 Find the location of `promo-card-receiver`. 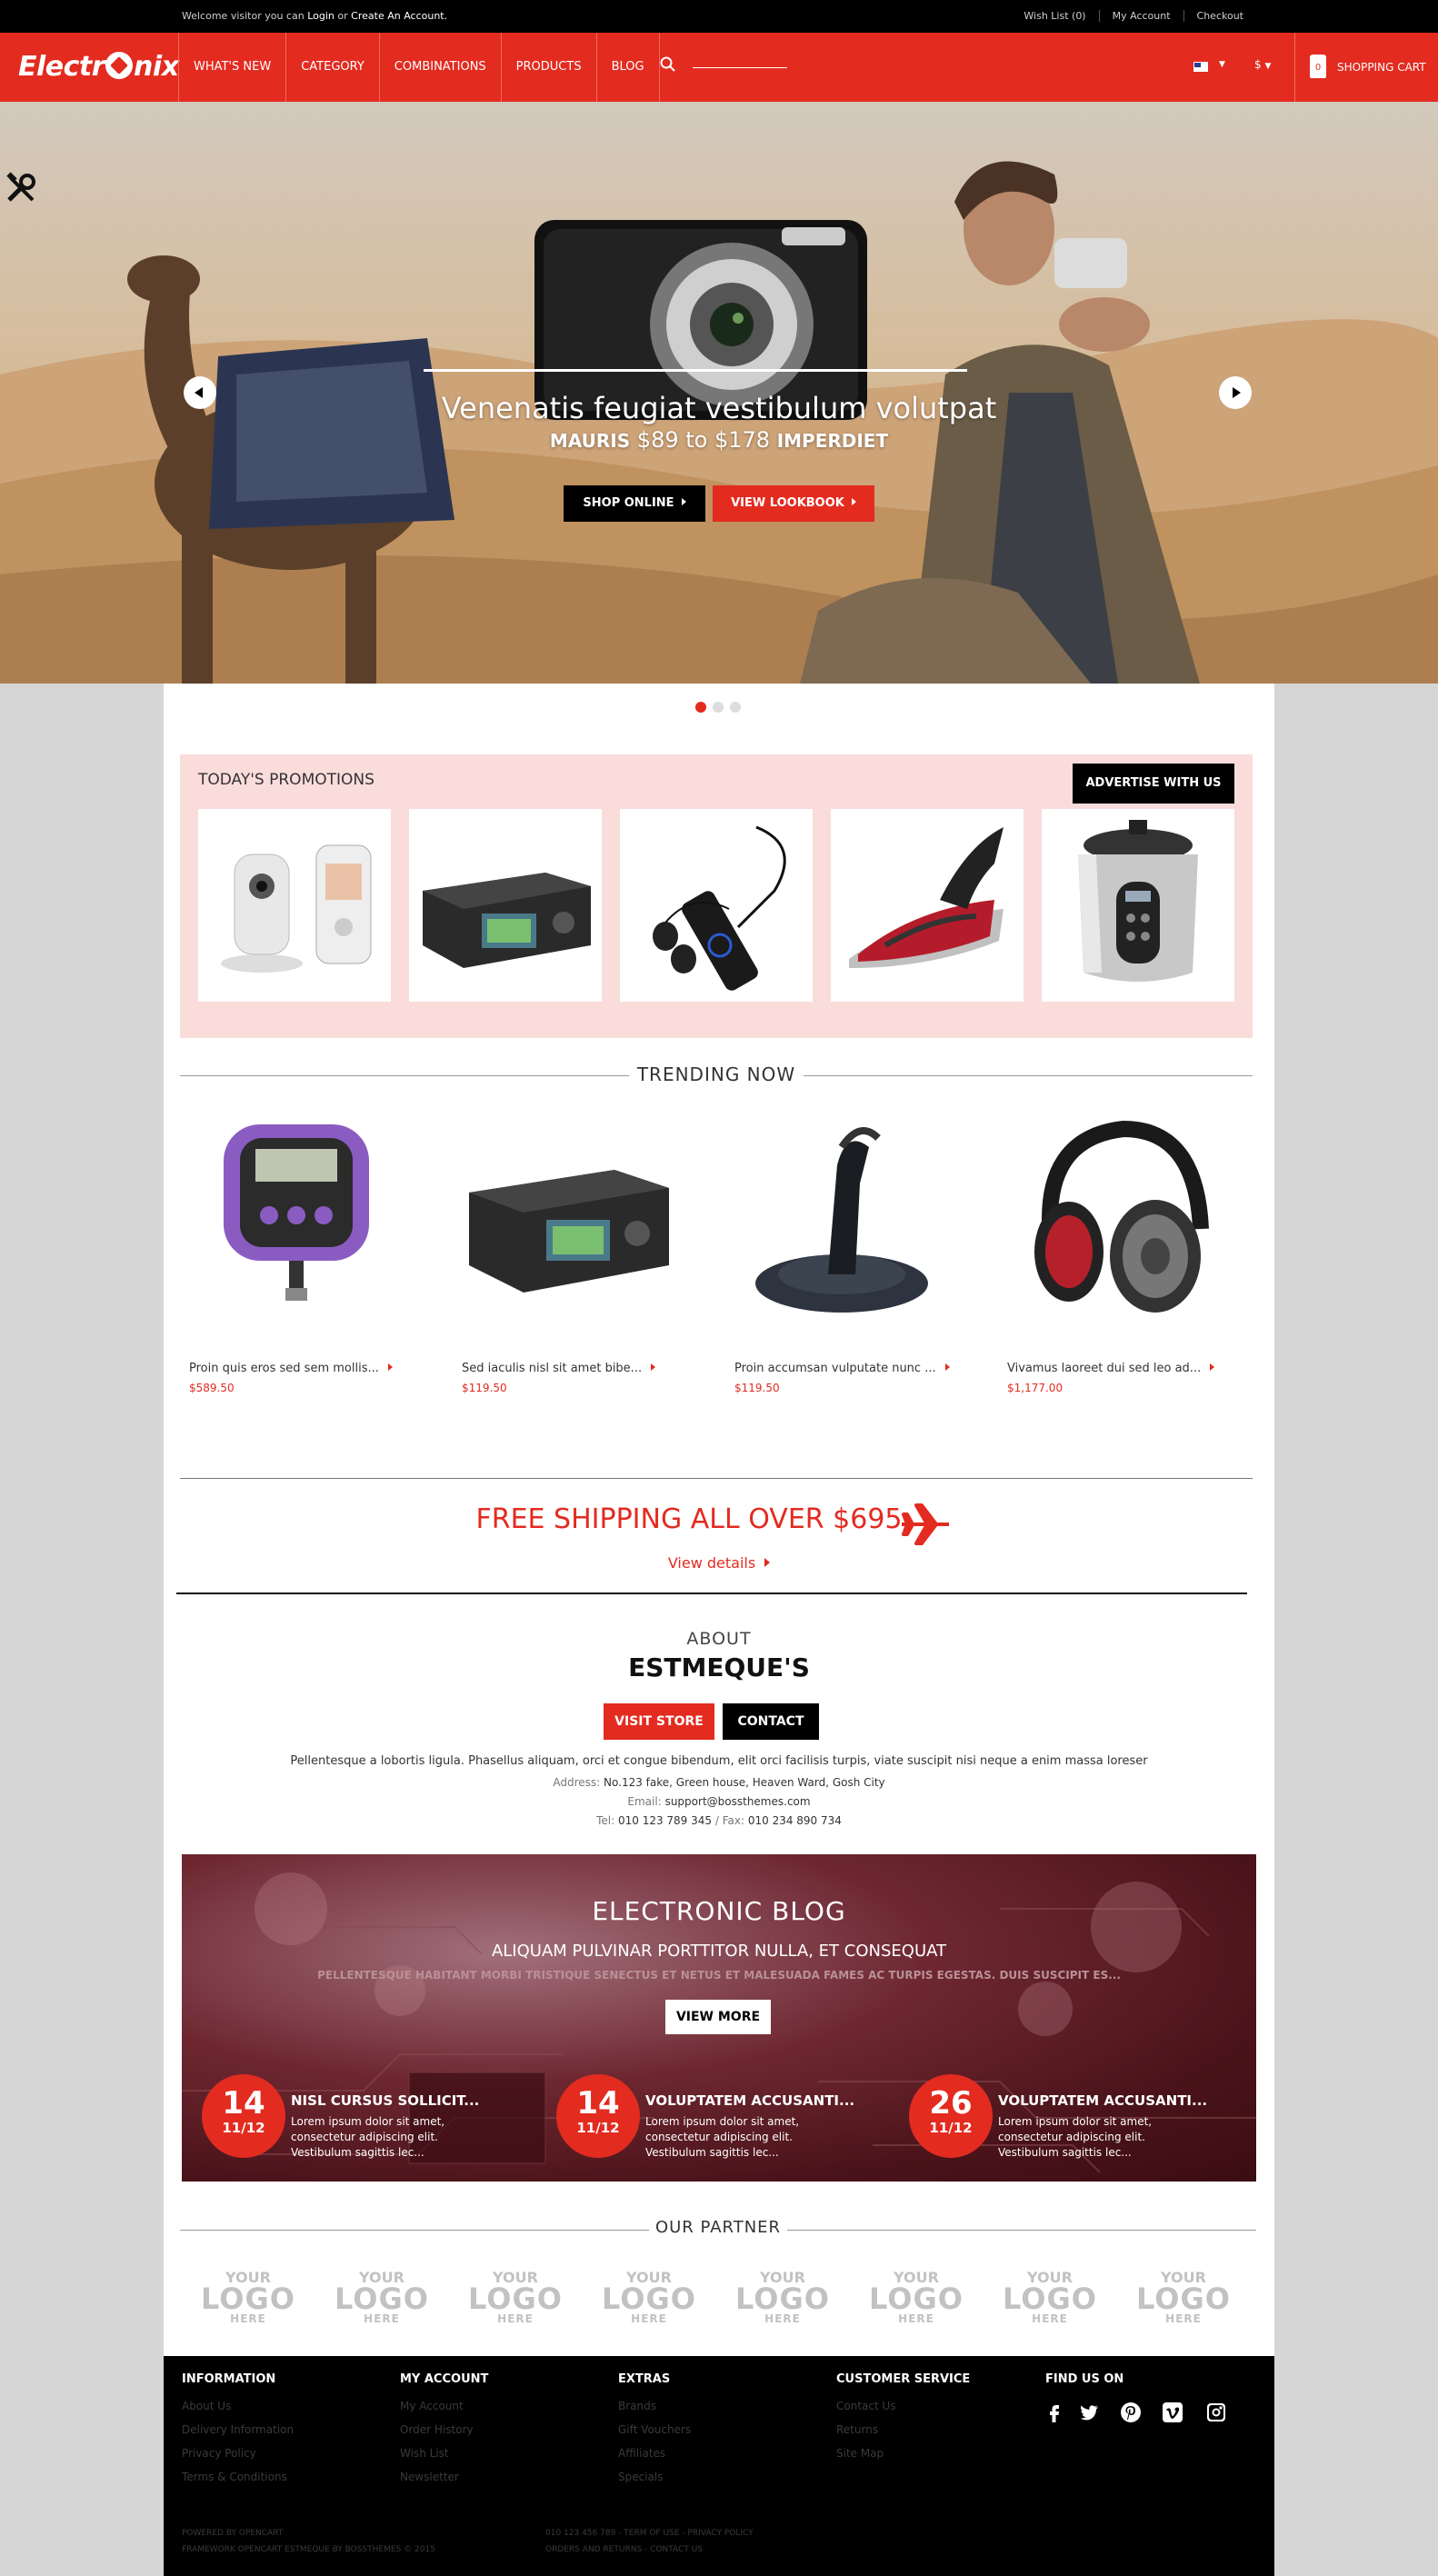

promo-card-receiver is located at coordinates (505, 905).